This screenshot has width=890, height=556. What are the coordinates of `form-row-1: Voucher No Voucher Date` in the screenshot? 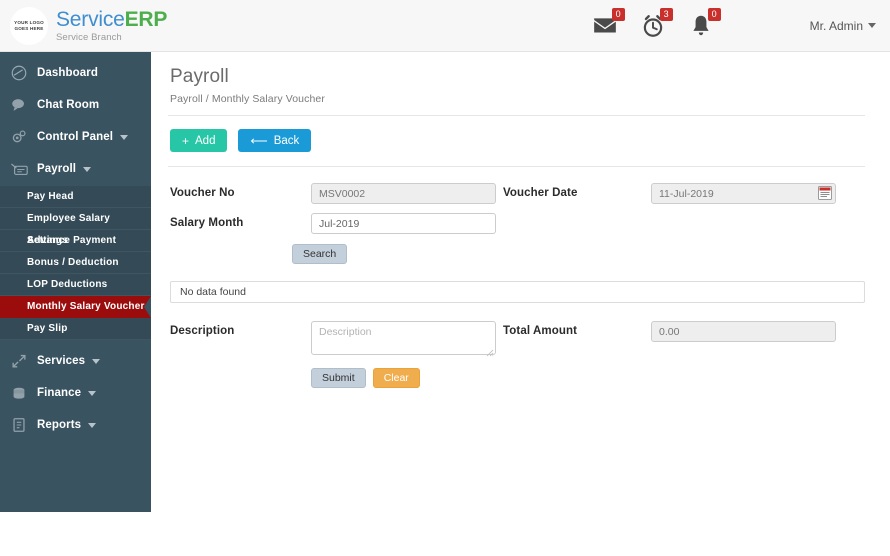 It's located at (520, 193).